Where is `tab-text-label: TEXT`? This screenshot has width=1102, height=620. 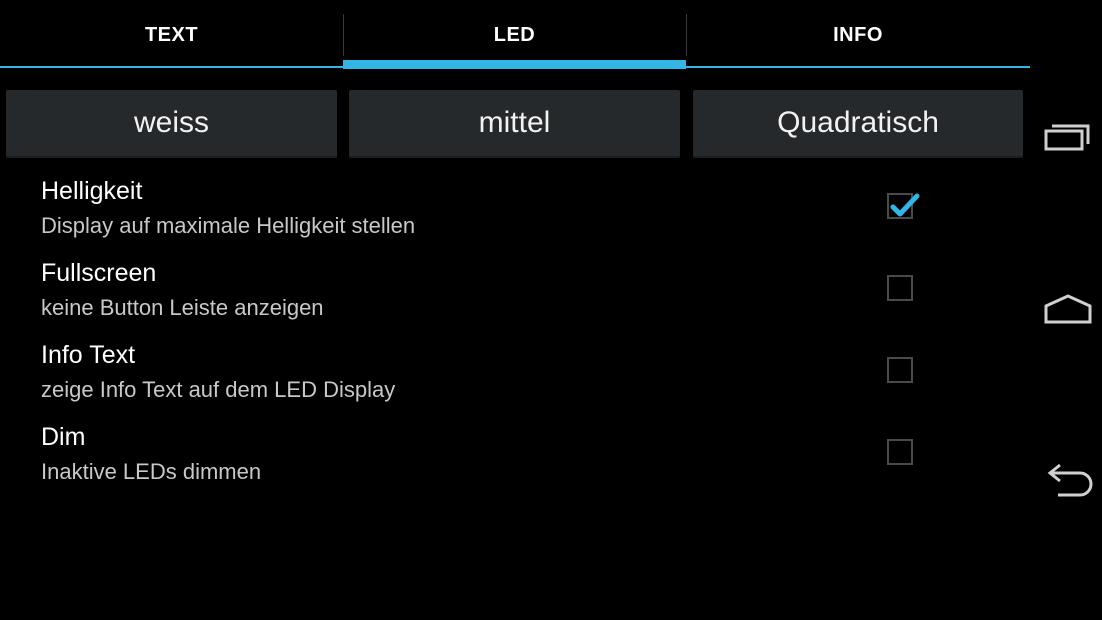
tab-text-label: TEXT is located at coordinates (171, 35).